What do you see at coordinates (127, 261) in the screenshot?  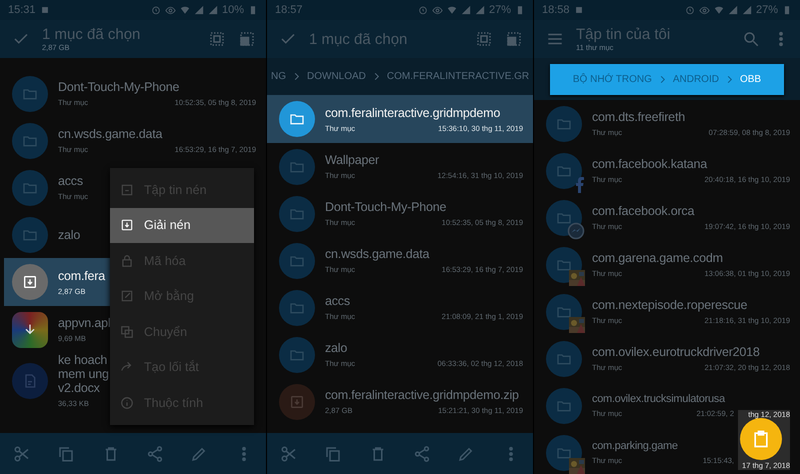 I see `lock-icon` at bounding box center [127, 261].